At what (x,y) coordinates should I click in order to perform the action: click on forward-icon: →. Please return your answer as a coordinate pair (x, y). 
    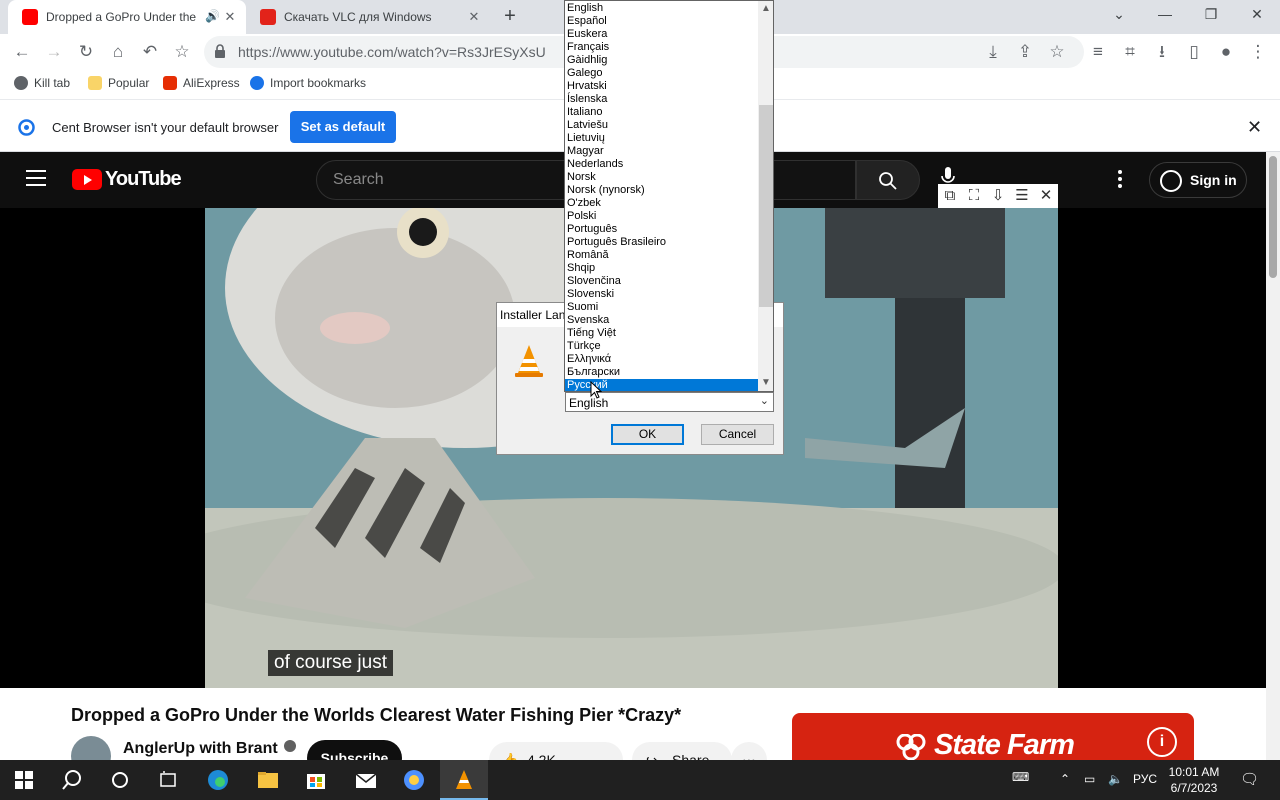
    Looking at the image, I should click on (54, 52).